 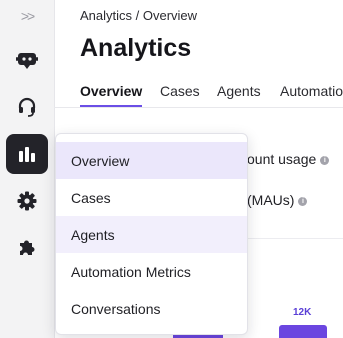 I want to click on maus-label: (MAUs) i, so click(x=277, y=200).